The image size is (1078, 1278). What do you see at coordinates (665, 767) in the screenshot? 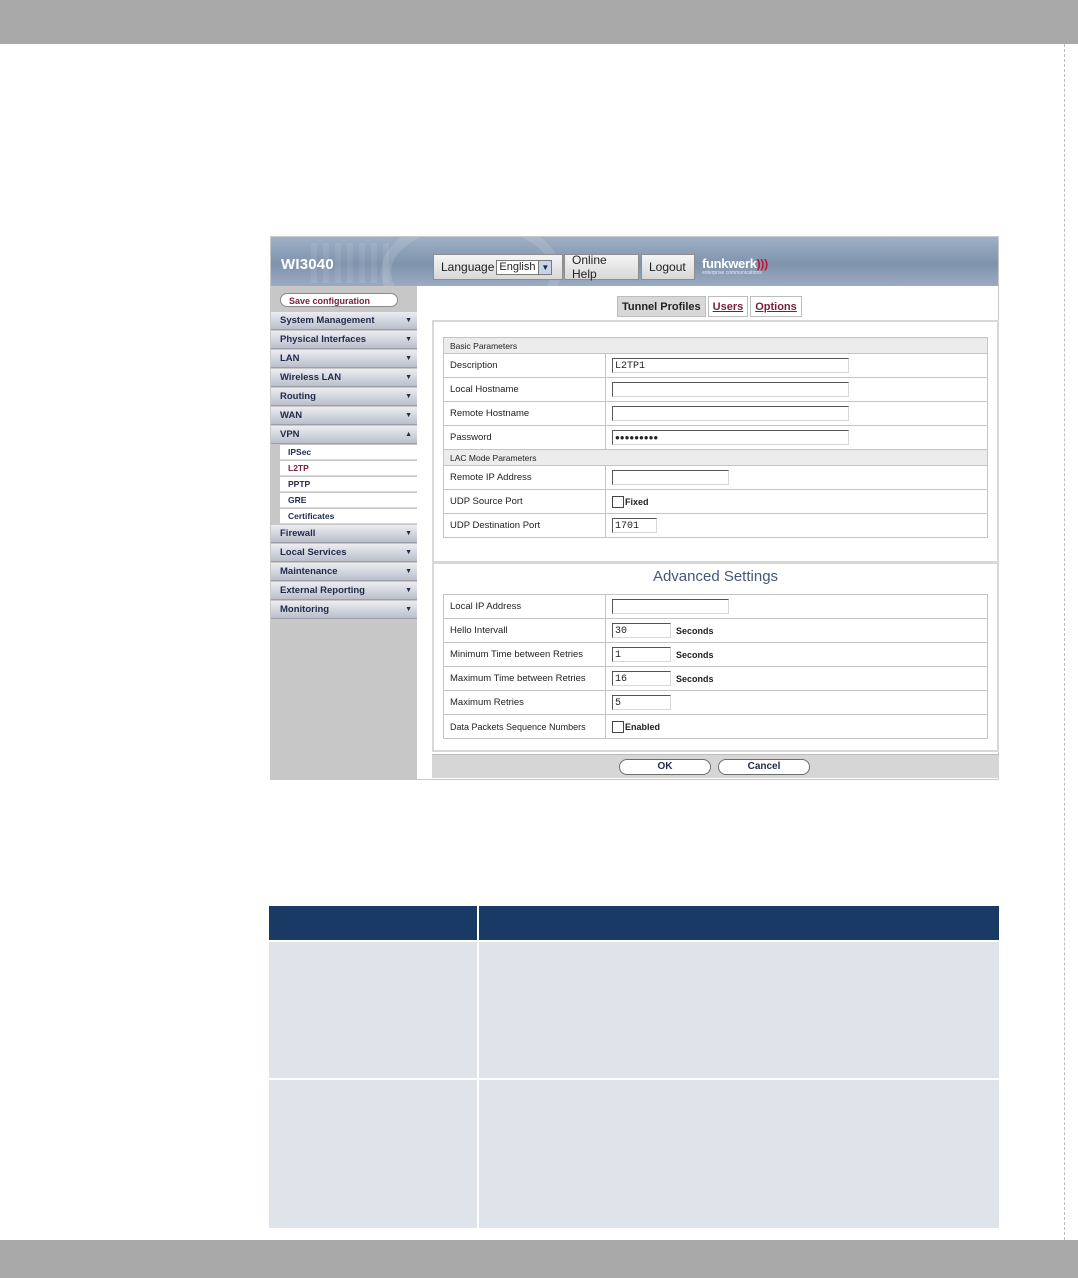
I see `ok-button: OK` at bounding box center [665, 767].